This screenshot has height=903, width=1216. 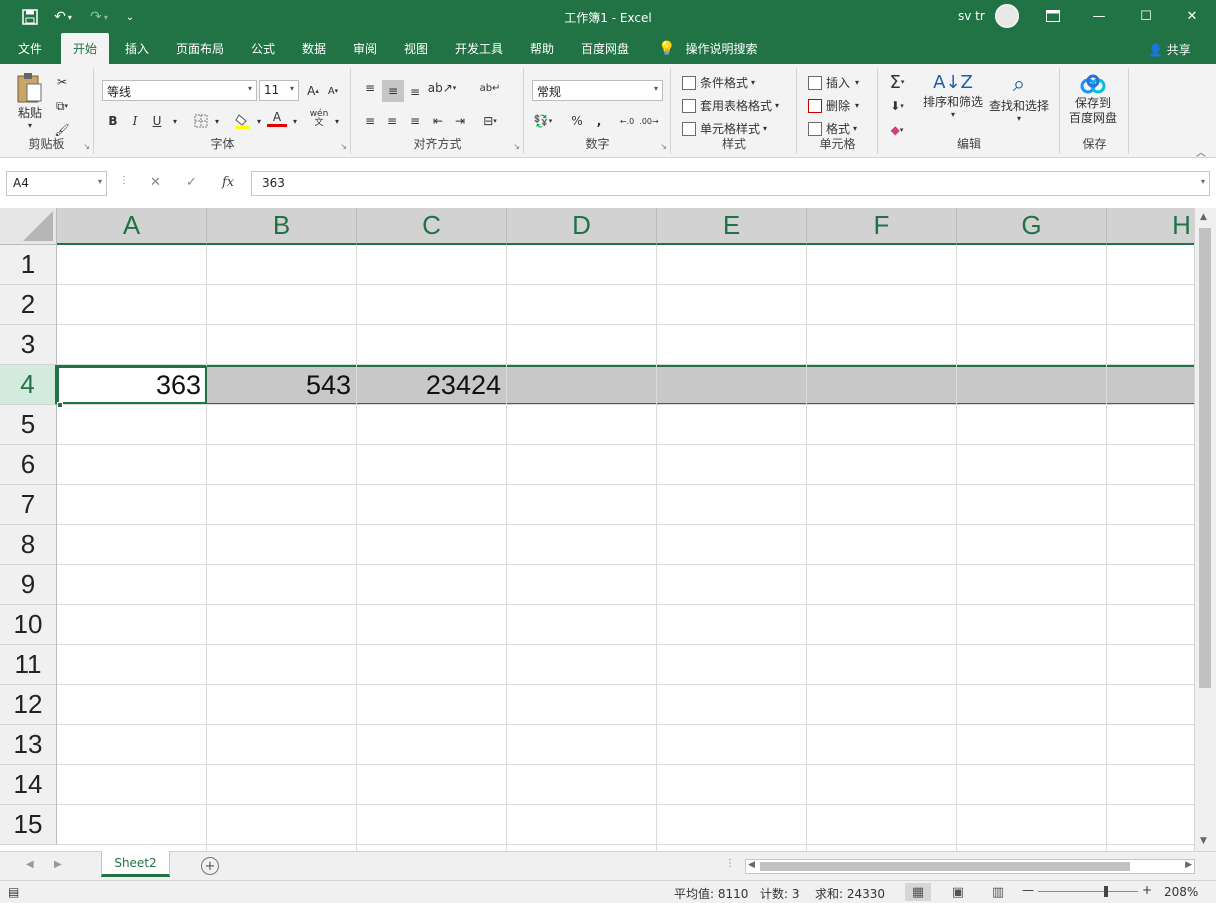 What do you see at coordinates (1205, 458) in the screenshot?
I see `vertical-scroll-thumb` at bounding box center [1205, 458].